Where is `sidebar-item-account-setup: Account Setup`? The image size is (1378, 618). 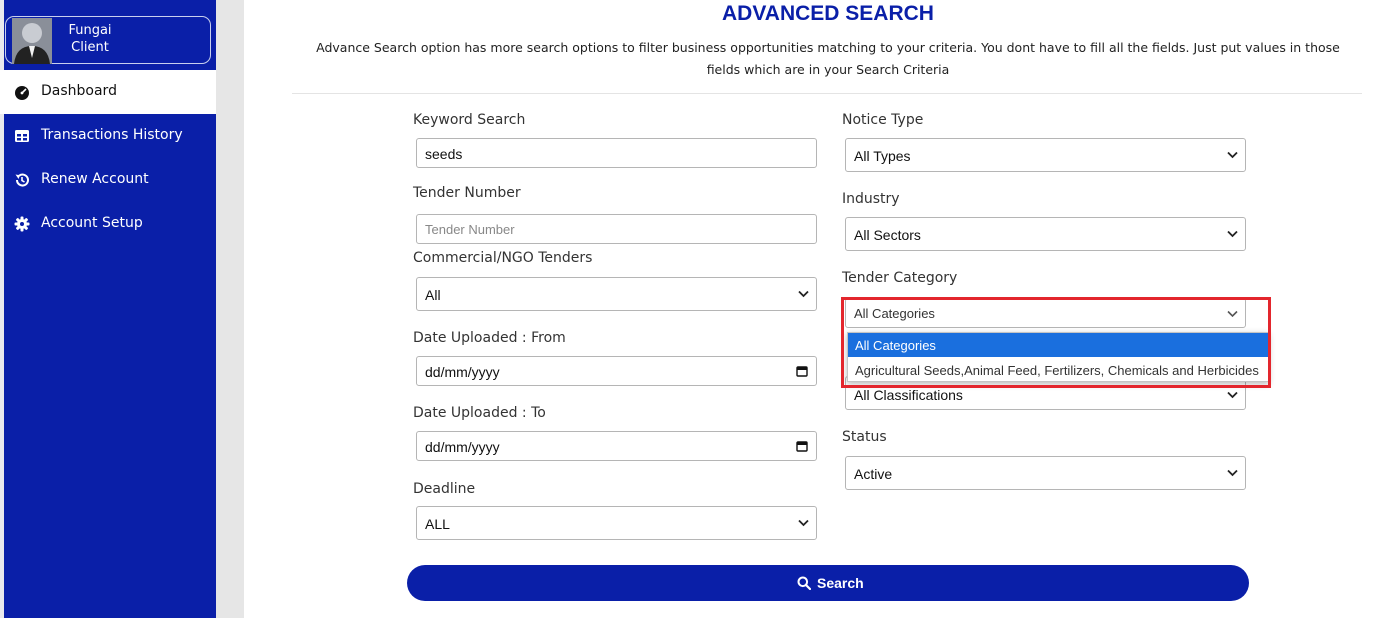
sidebar-item-account-setup: Account Setup is located at coordinates (108, 224).